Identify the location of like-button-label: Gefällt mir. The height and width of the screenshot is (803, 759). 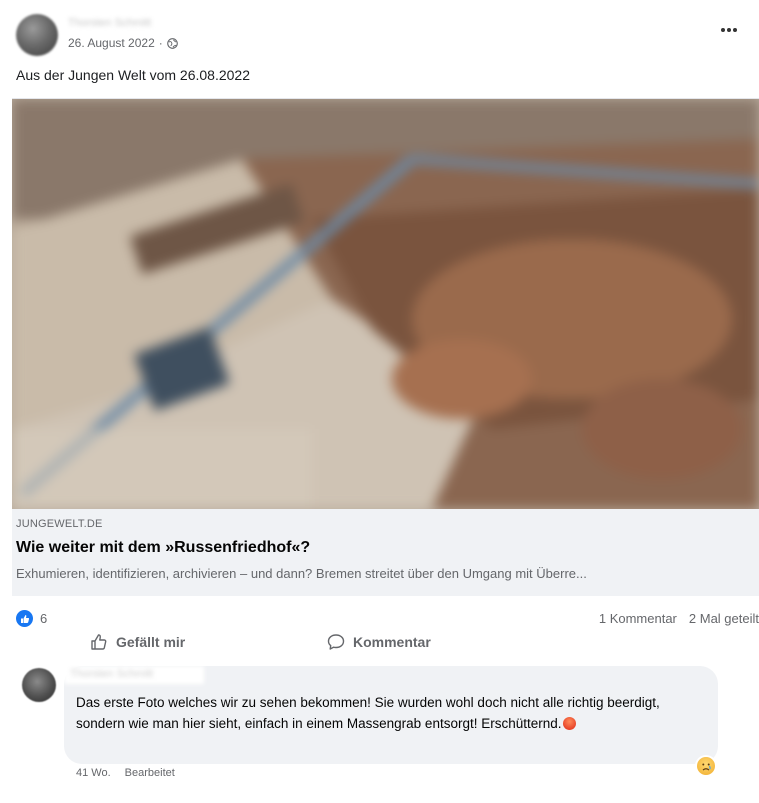
(151, 642).